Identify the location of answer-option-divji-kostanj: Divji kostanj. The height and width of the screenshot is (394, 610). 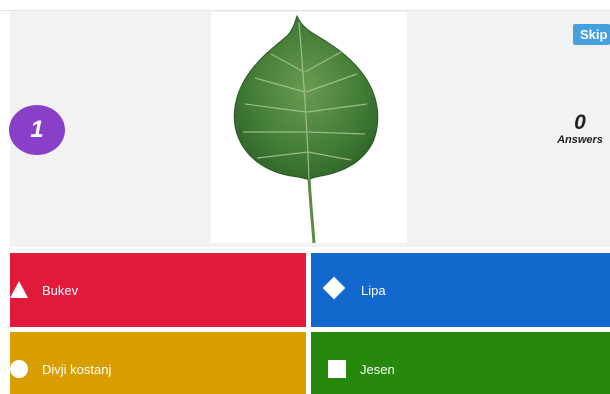
(158, 363).